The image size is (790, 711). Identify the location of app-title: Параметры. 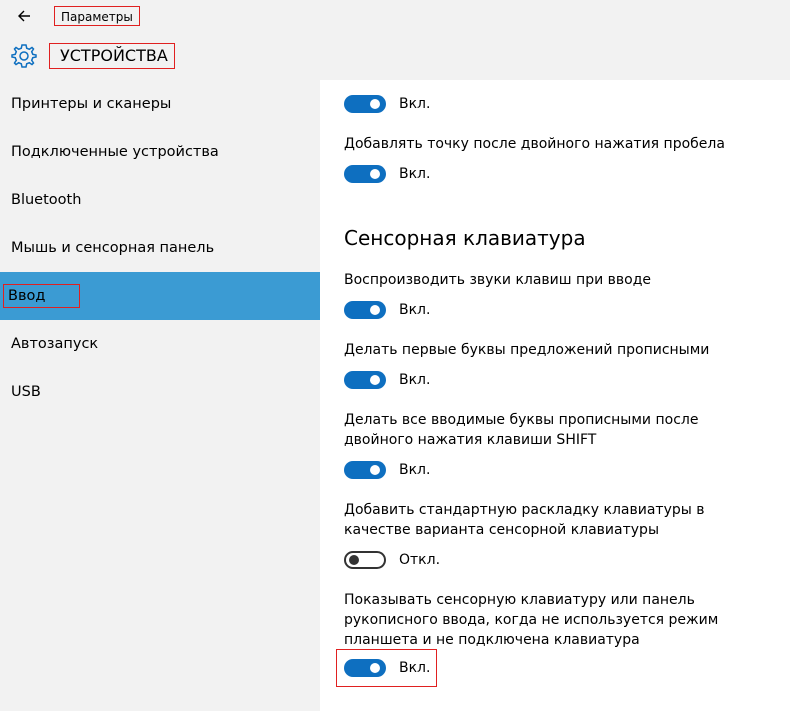
(97, 16).